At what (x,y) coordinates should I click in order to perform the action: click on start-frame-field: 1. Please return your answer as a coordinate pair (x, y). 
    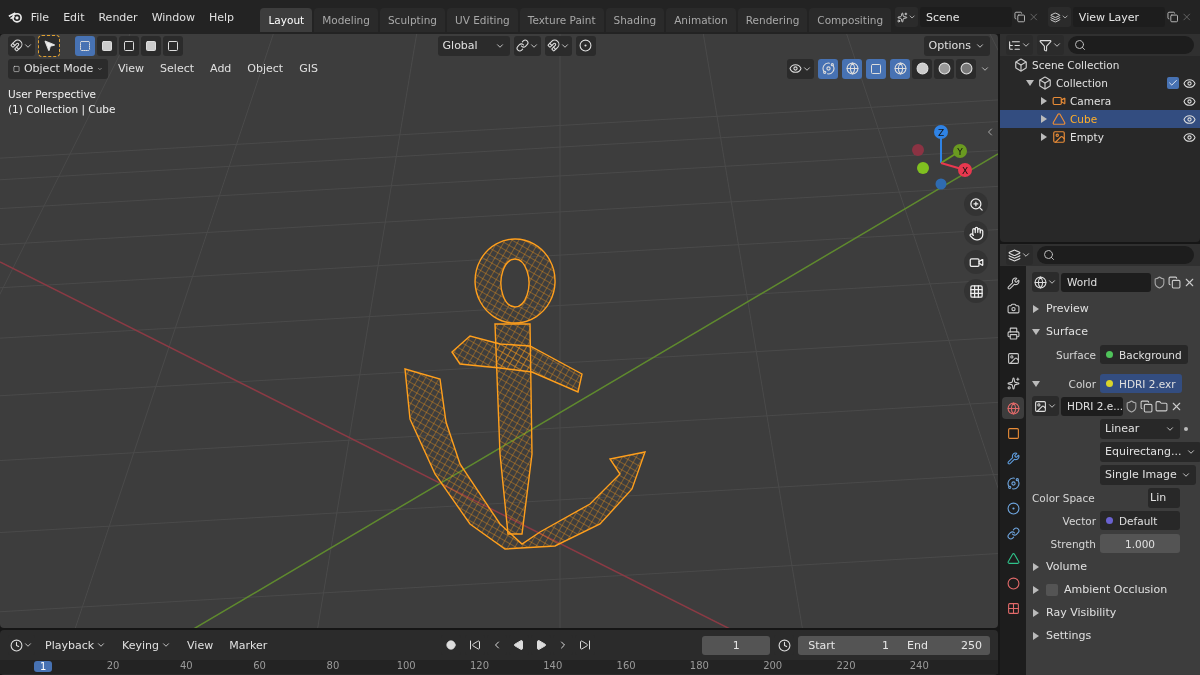
    Looking at the image, I should click on (871, 645).